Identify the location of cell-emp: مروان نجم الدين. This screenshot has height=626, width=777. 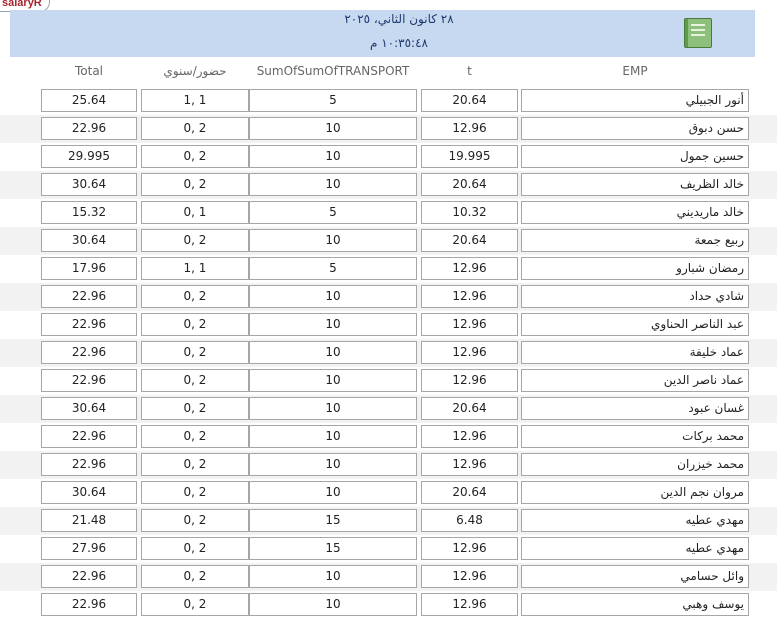
(635, 492).